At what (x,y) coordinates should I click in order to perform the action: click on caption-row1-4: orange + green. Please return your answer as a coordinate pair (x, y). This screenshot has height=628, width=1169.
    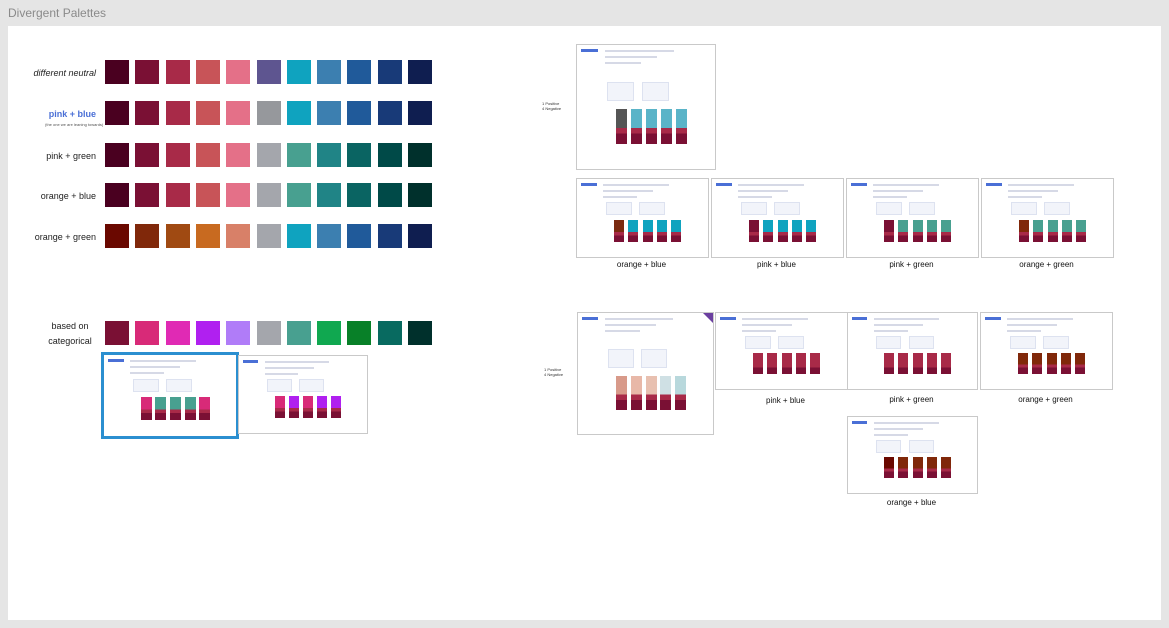
    Looking at the image, I should click on (1046, 264).